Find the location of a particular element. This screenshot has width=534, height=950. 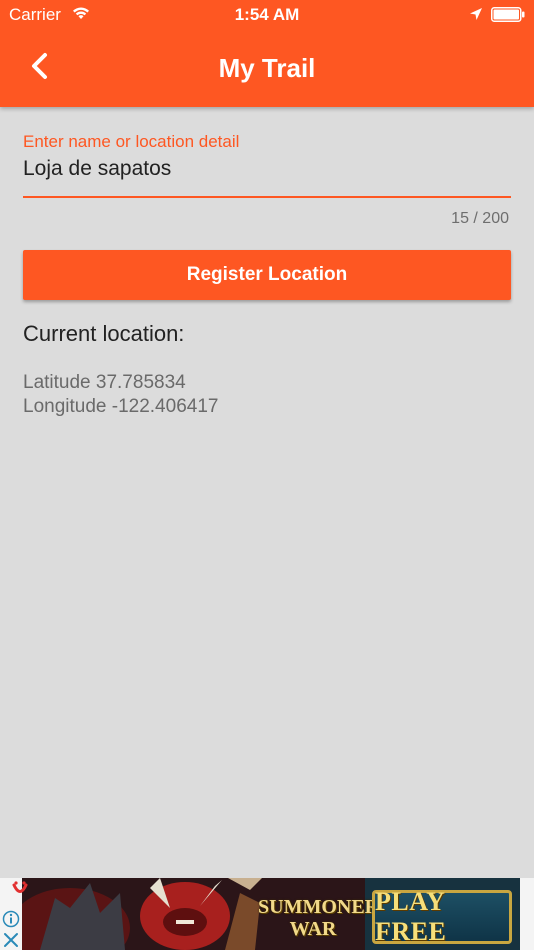

logo-line-1: SUMMONERS is located at coordinates (324, 907).